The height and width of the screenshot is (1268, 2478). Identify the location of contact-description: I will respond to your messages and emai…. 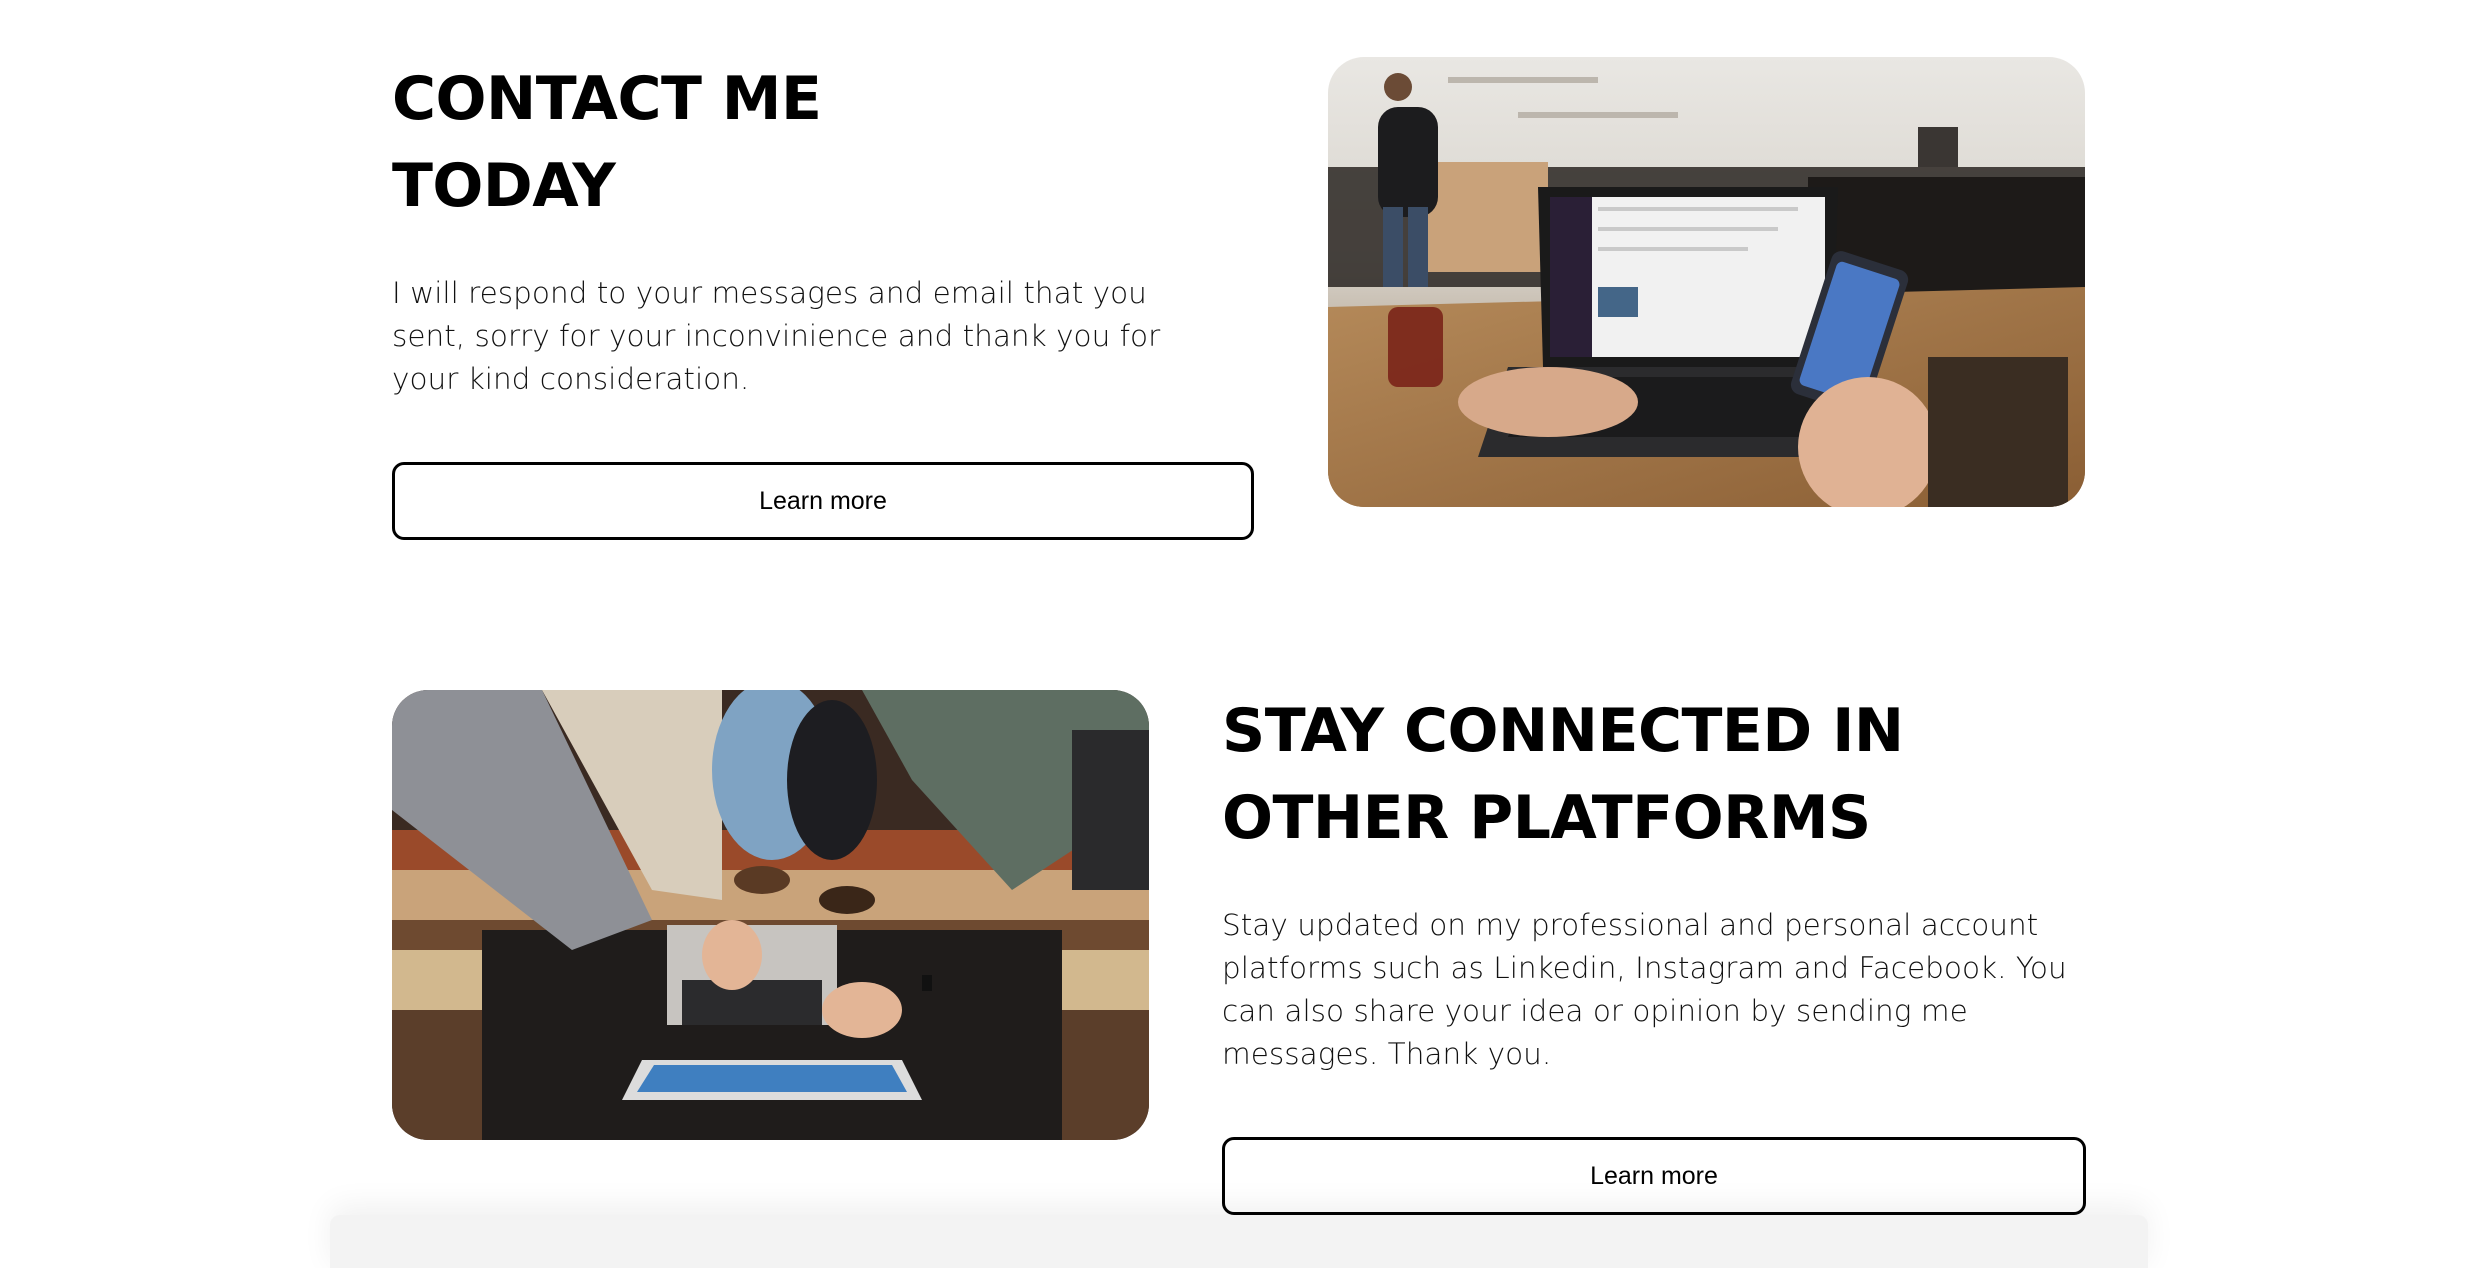
(776, 336).